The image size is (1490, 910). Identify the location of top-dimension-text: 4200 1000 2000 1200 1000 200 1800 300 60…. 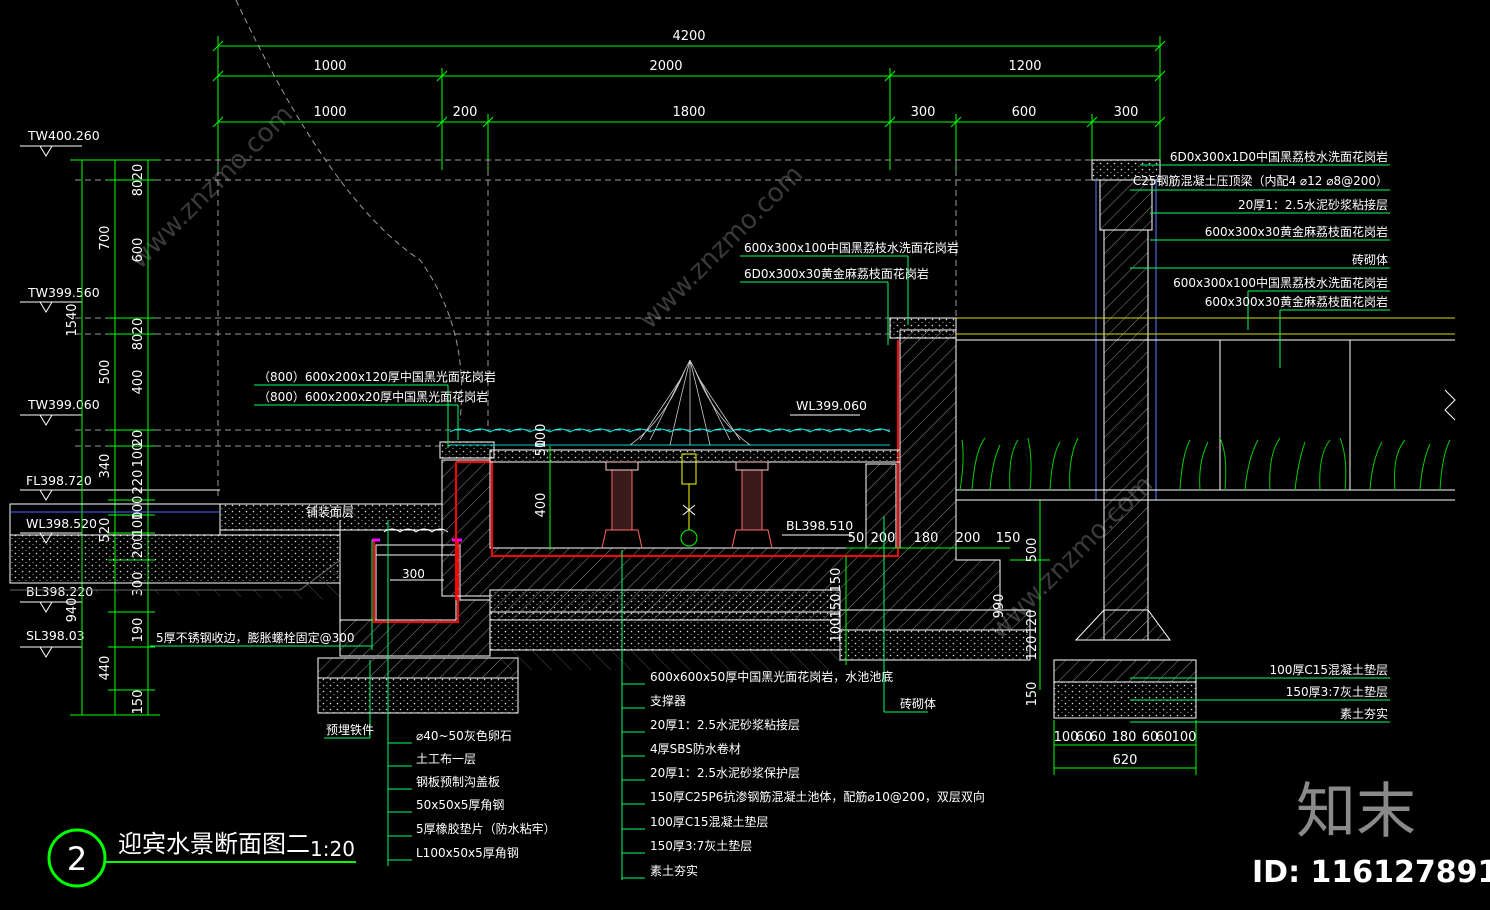
(725, 74).